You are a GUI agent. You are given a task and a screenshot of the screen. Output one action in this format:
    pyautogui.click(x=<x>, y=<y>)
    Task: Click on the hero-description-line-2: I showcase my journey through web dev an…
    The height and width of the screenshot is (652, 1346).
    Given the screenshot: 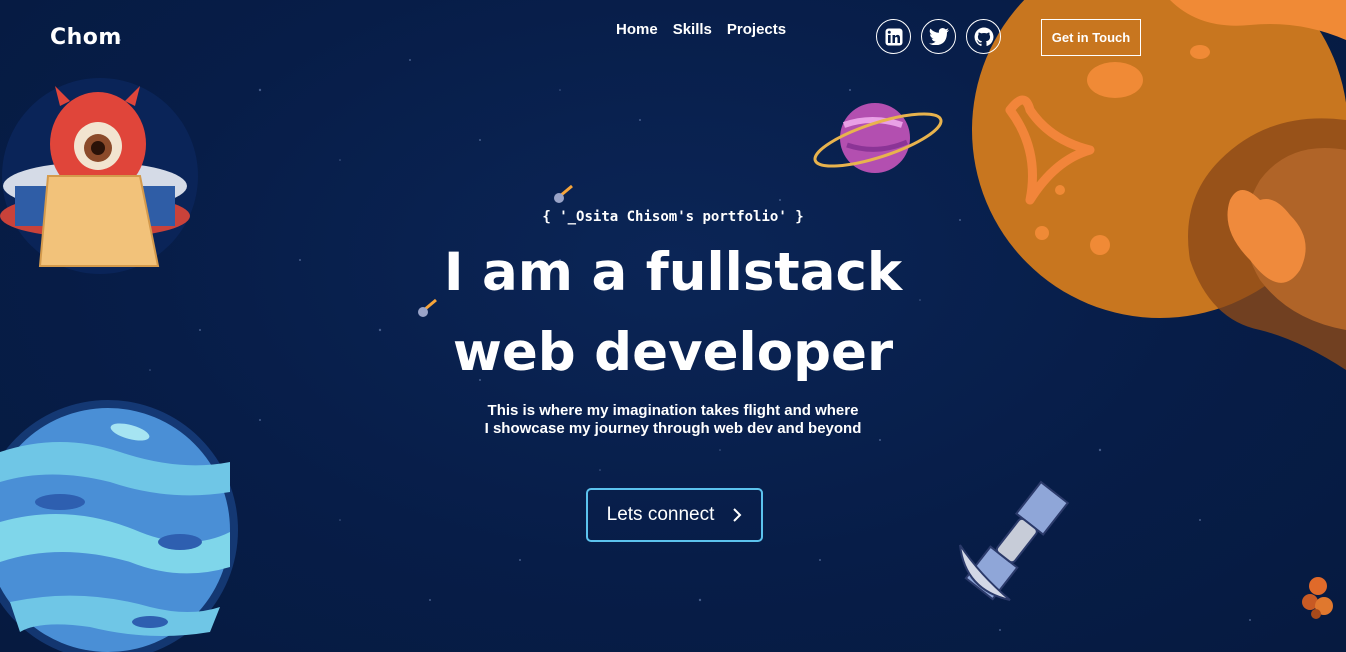 What is the action you would take?
    pyautogui.click(x=673, y=428)
    